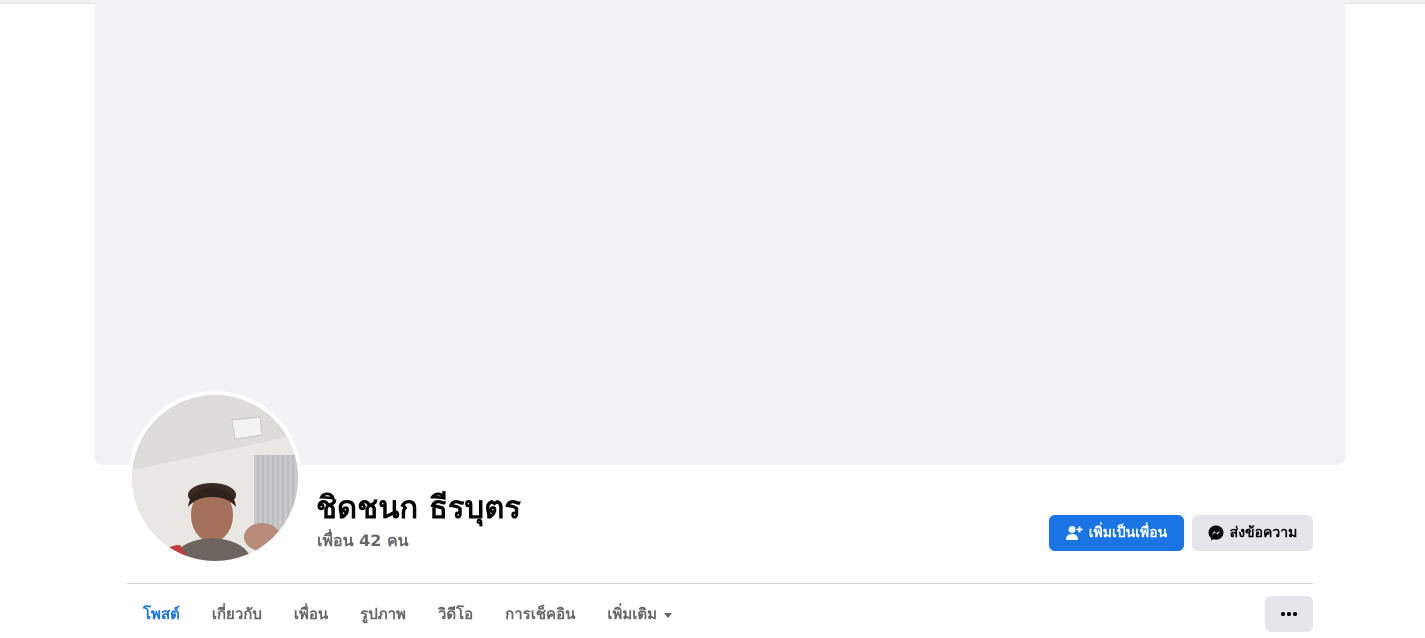  I want to click on avatar, so click(215, 478).